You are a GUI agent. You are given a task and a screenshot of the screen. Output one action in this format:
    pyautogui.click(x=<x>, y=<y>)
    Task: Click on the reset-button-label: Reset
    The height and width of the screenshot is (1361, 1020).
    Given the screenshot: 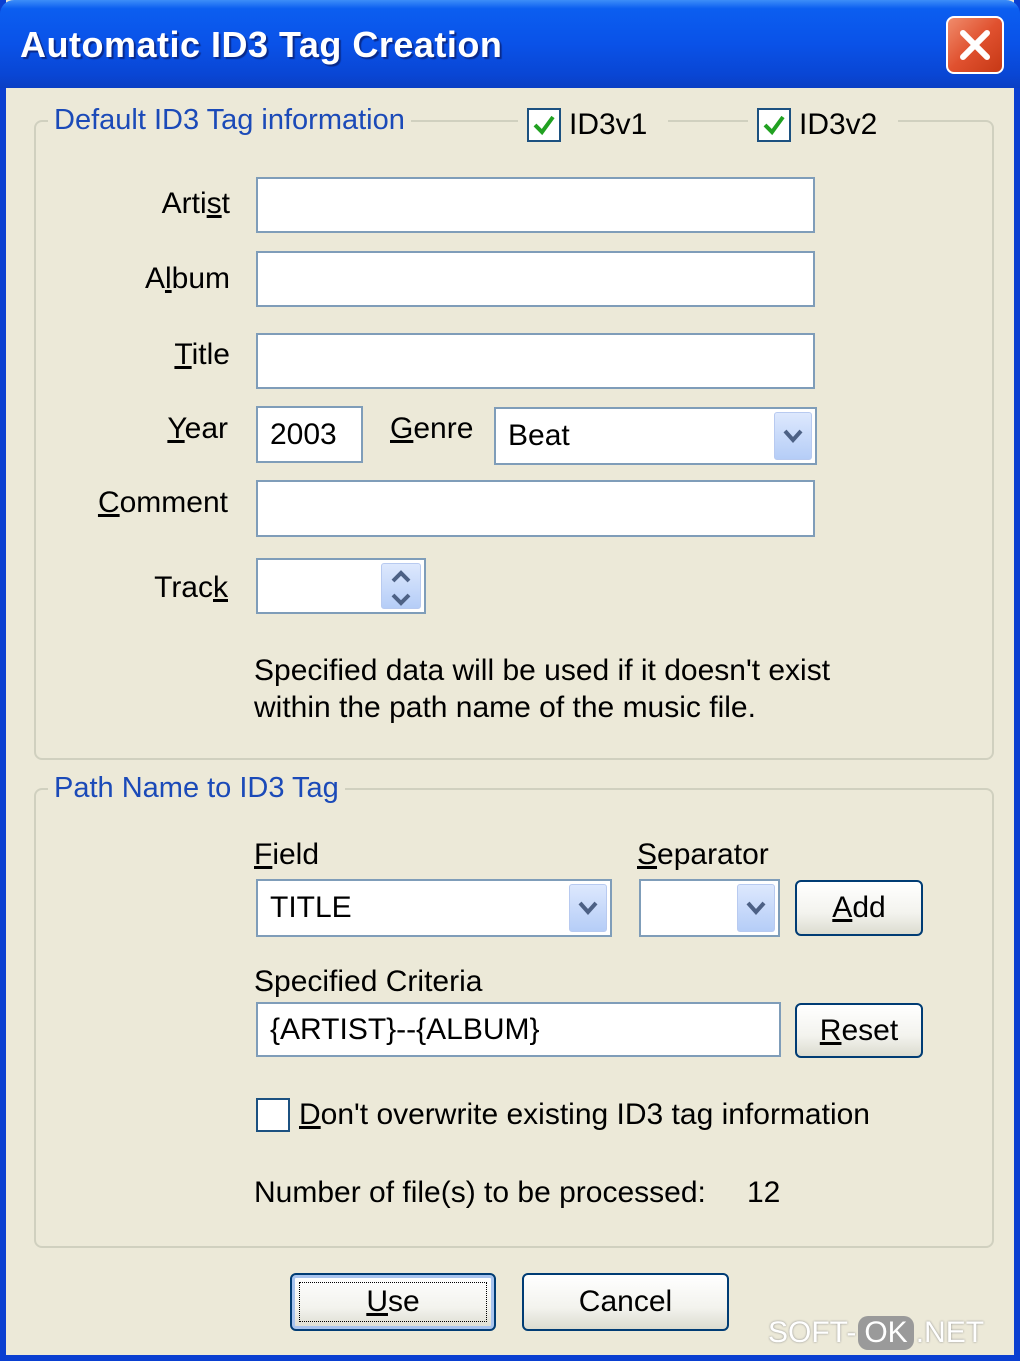 What is the action you would take?
    pyautogui.click(x=859, y=1030)
    